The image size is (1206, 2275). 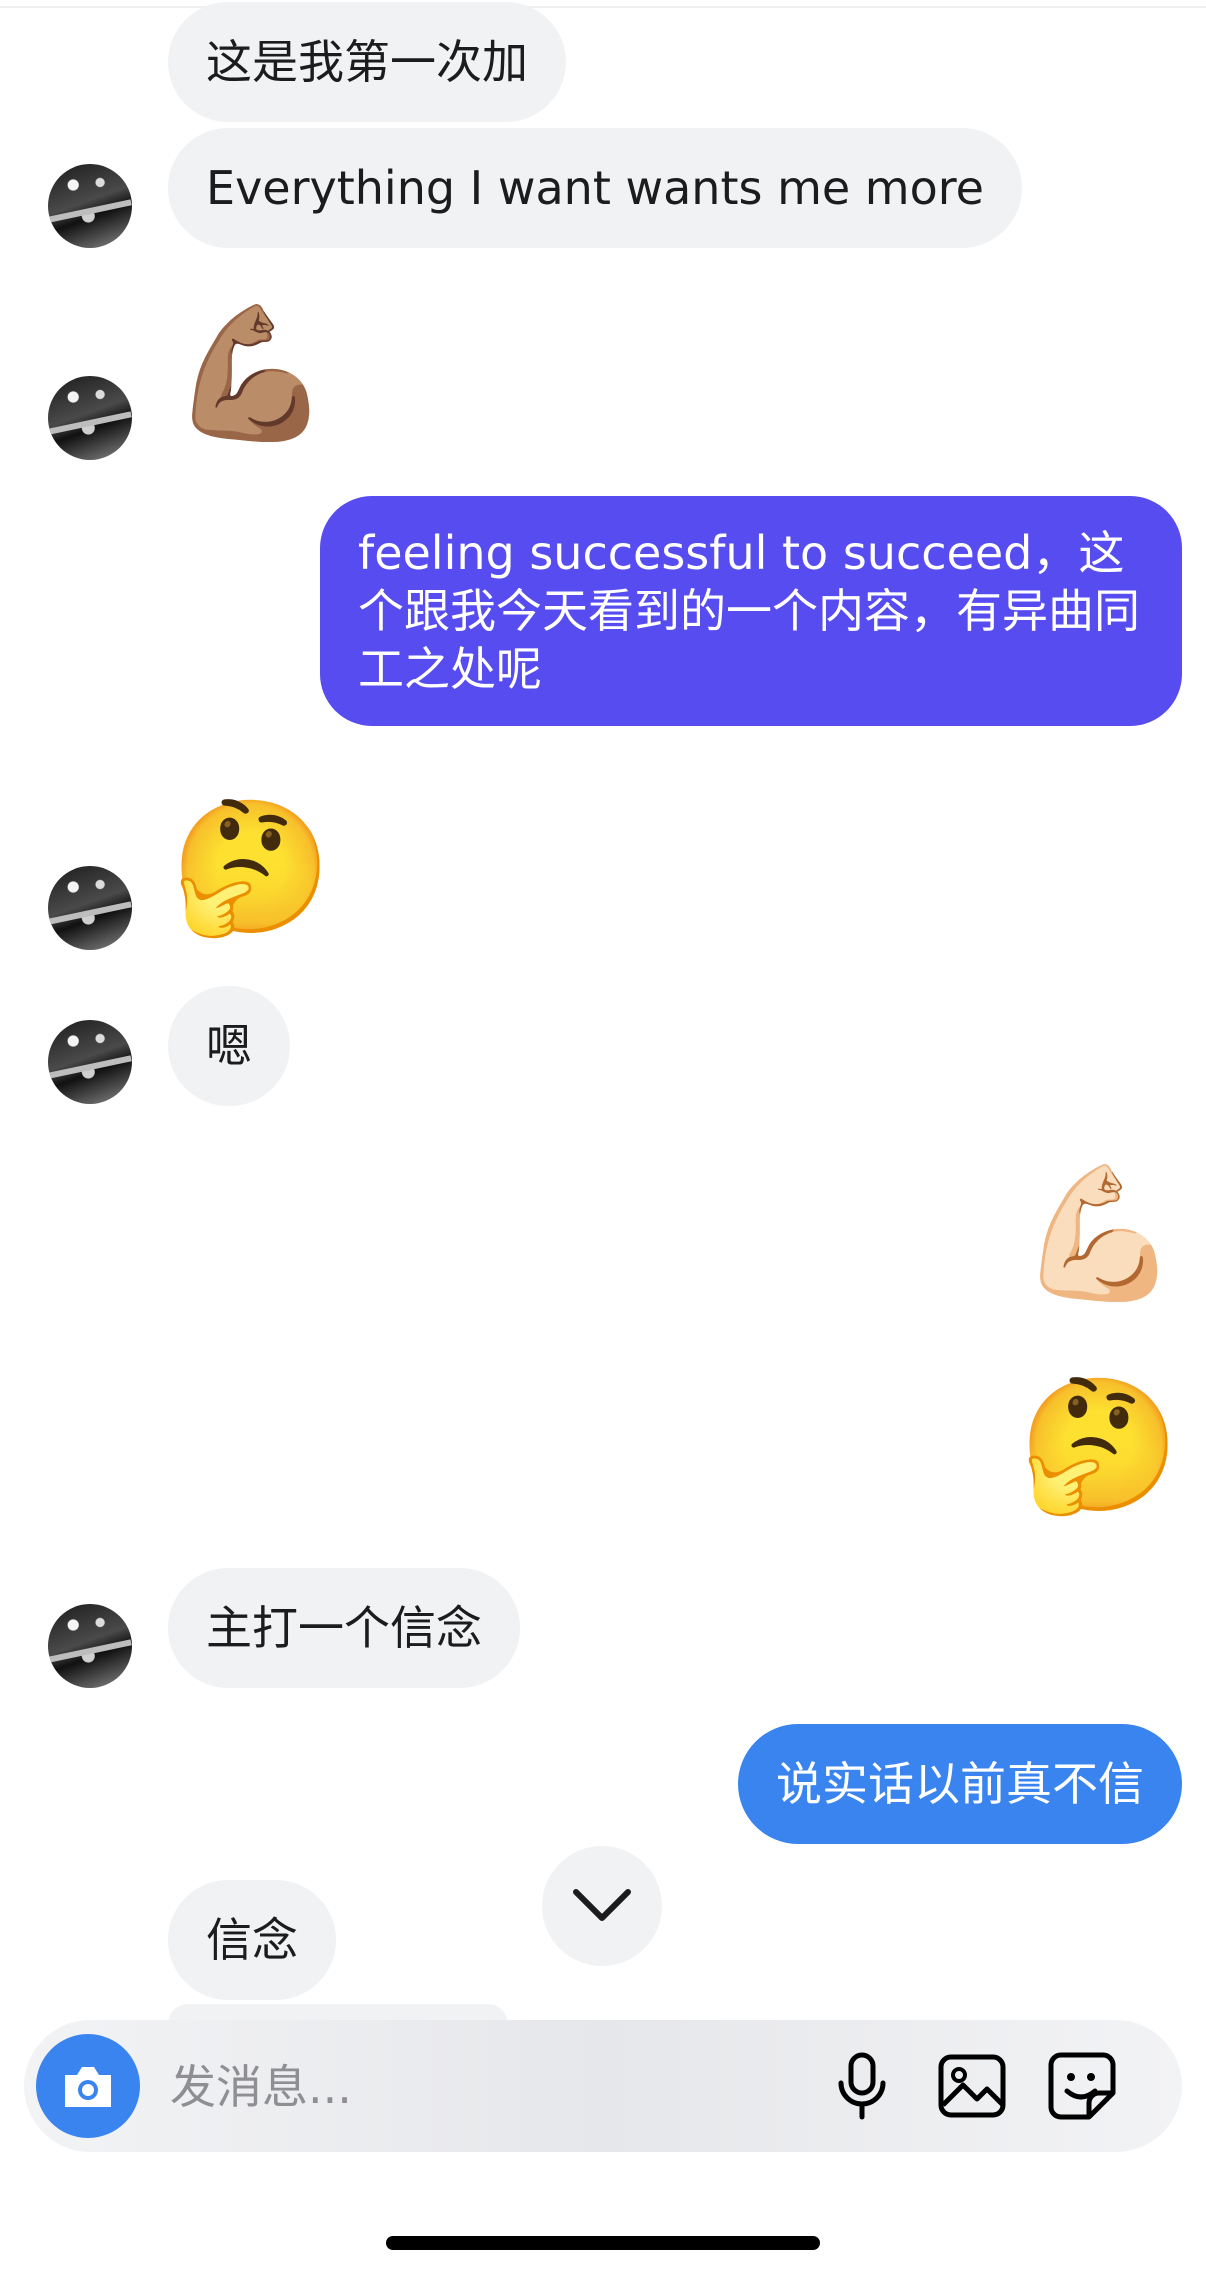 I want to click on scroll-to-bottom-button, so click(x=602, y=1906).